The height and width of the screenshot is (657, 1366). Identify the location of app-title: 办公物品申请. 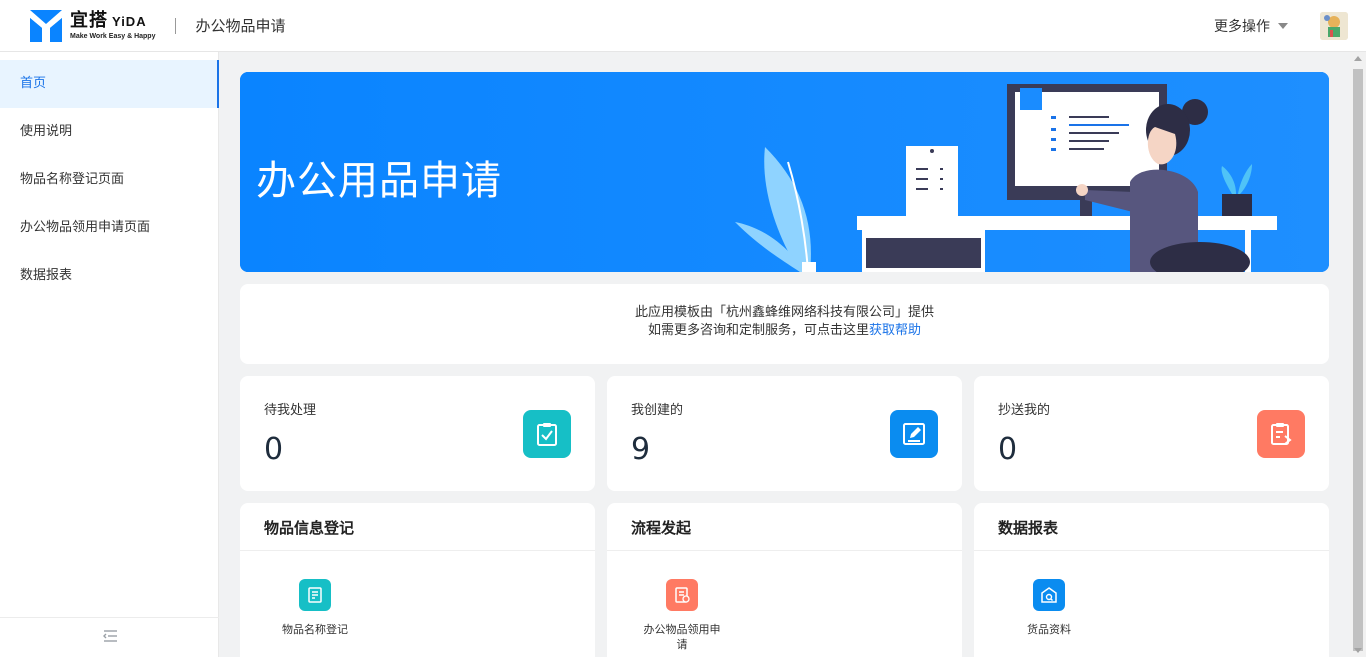
(240, 26).